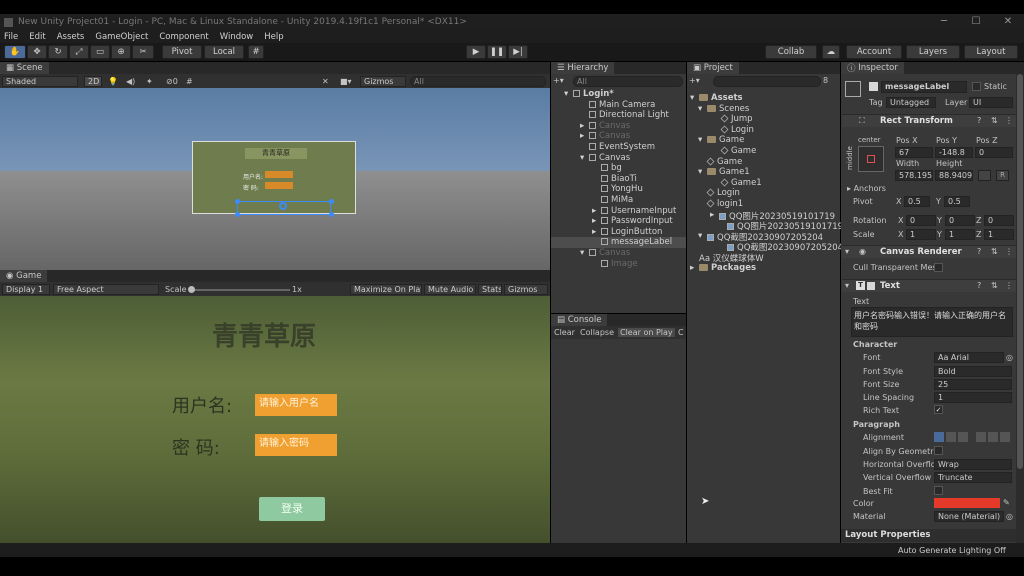 The height and width of the screenshot is (576, 1024). Describe the element at coordinates (993, 437) in the screenshot. I see `align-middle-icon` at that location.